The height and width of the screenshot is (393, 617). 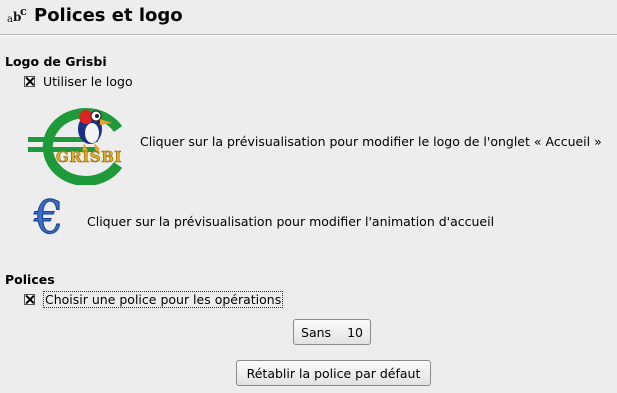 What do you see at coordinates (333, 373) in the screenshot?
I see `reset-font-button: Rétablir la police par défaut` at bounding box center [333, 373].